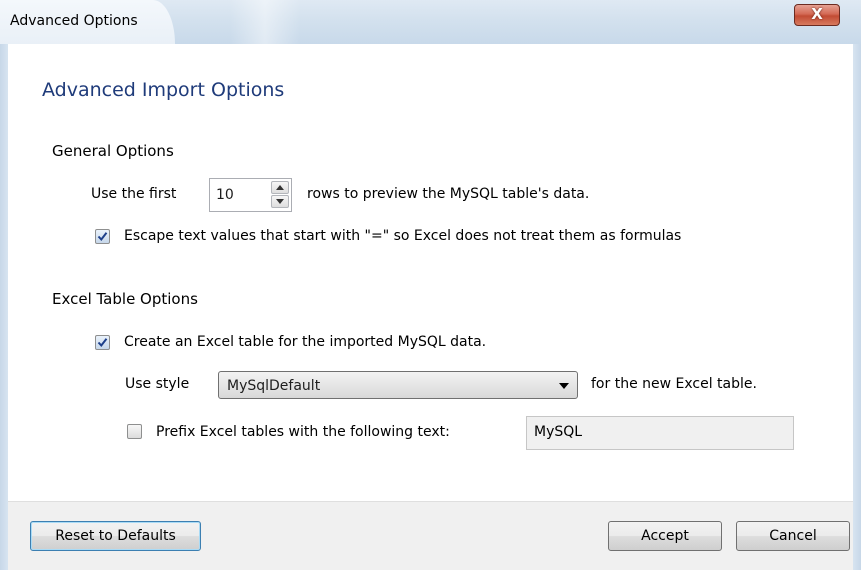  I want to click on reset-defaults-button: Reset to Defaults, so click(115, 536).